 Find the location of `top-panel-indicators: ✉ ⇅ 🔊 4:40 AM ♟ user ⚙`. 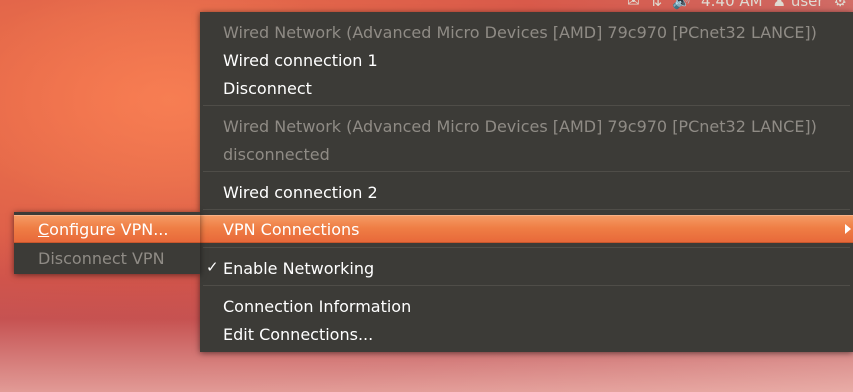

top-panel-indicators: ✉ ⇅ 🔊 4:40 AM ♟ user ⚙ is located at coordinates (740, 5).